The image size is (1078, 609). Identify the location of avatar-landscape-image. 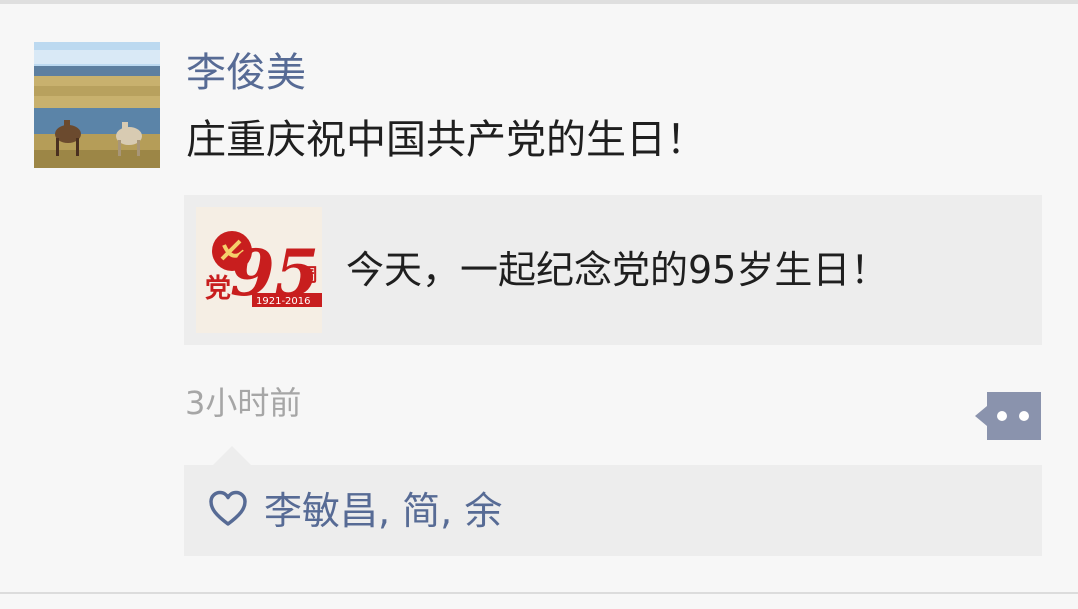
(97, 105).